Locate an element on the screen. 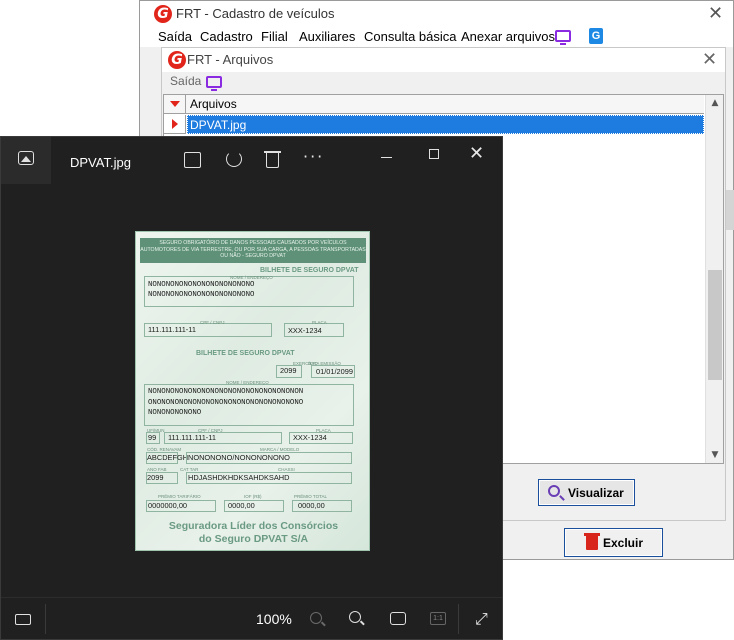 Image resolution: width=734 pixels, height=640 pixels. menu-anexar-arquivos: Anexar arquivos is located at coordinates (508, 36).